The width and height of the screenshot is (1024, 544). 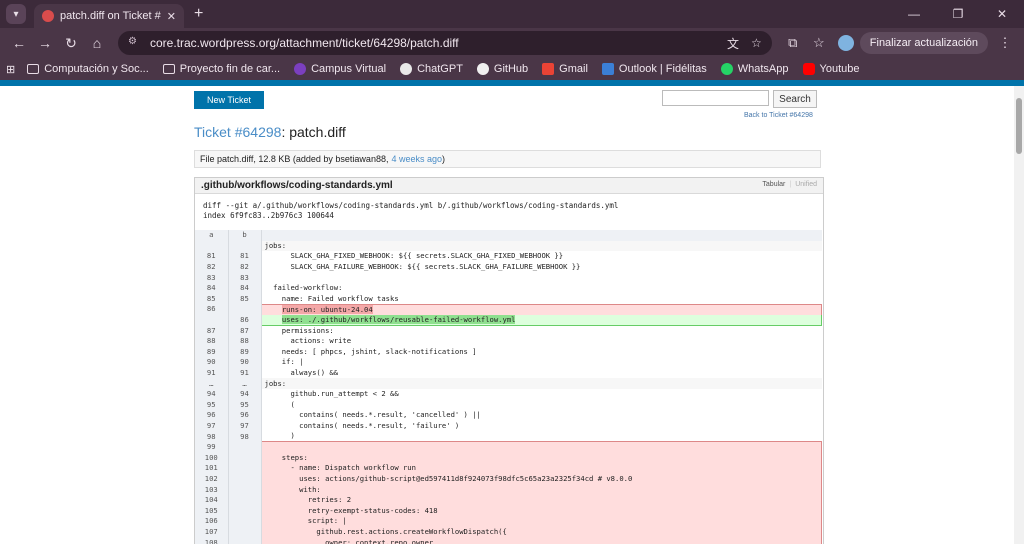 What do you see at coordinates (715, 98) in the screenshot?
I see `search-input` at bounding box center [715, 98].